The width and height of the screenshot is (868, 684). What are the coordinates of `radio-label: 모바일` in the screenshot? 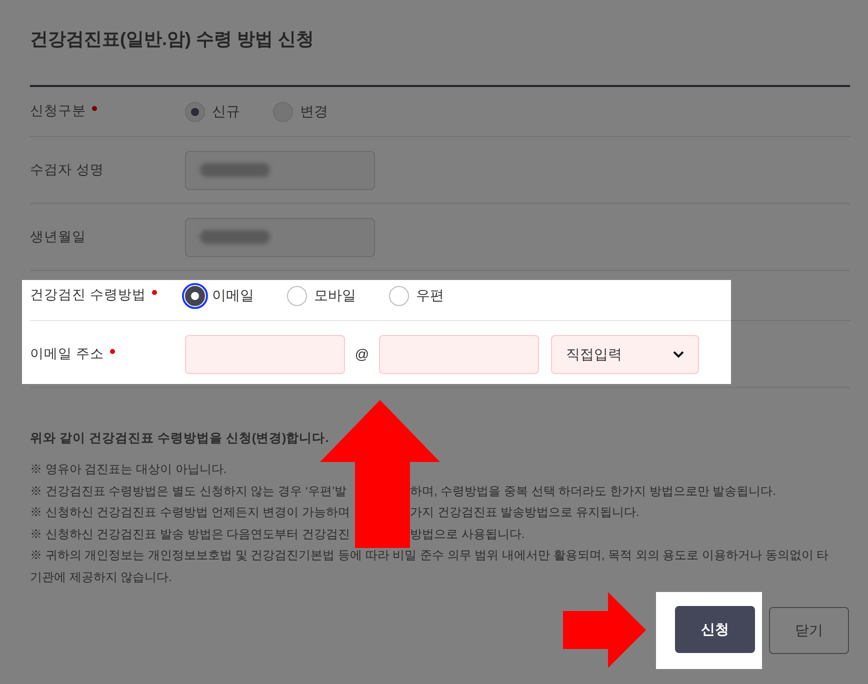 It's located at (335, 295).